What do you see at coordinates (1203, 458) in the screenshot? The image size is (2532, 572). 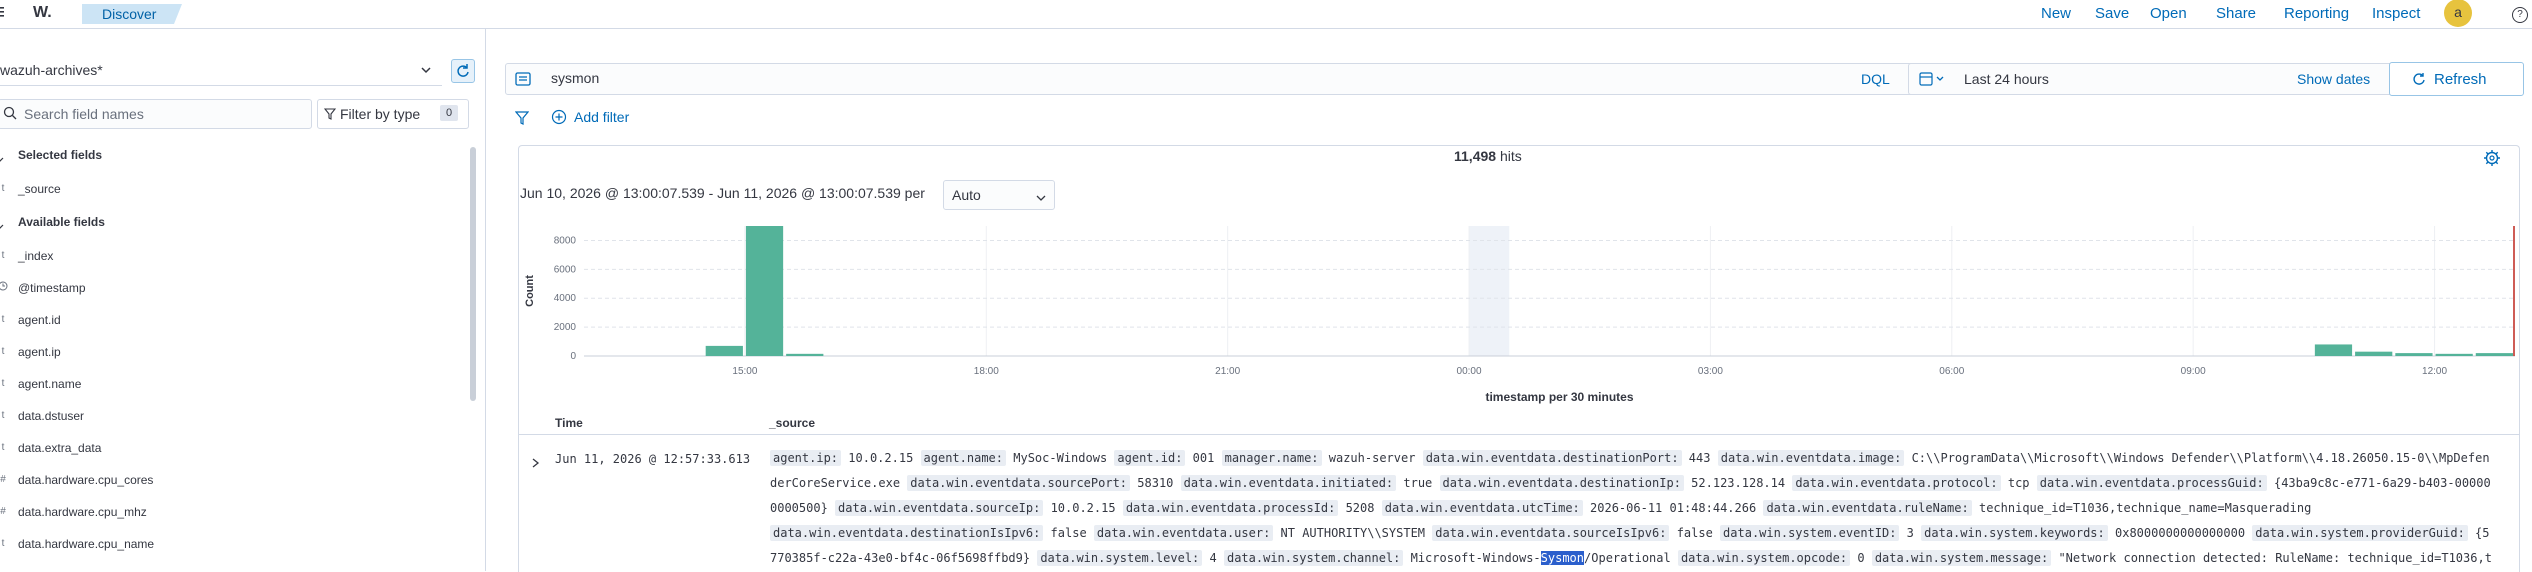 I see `source-field-value: 001` at bounding box center [1203, 458].